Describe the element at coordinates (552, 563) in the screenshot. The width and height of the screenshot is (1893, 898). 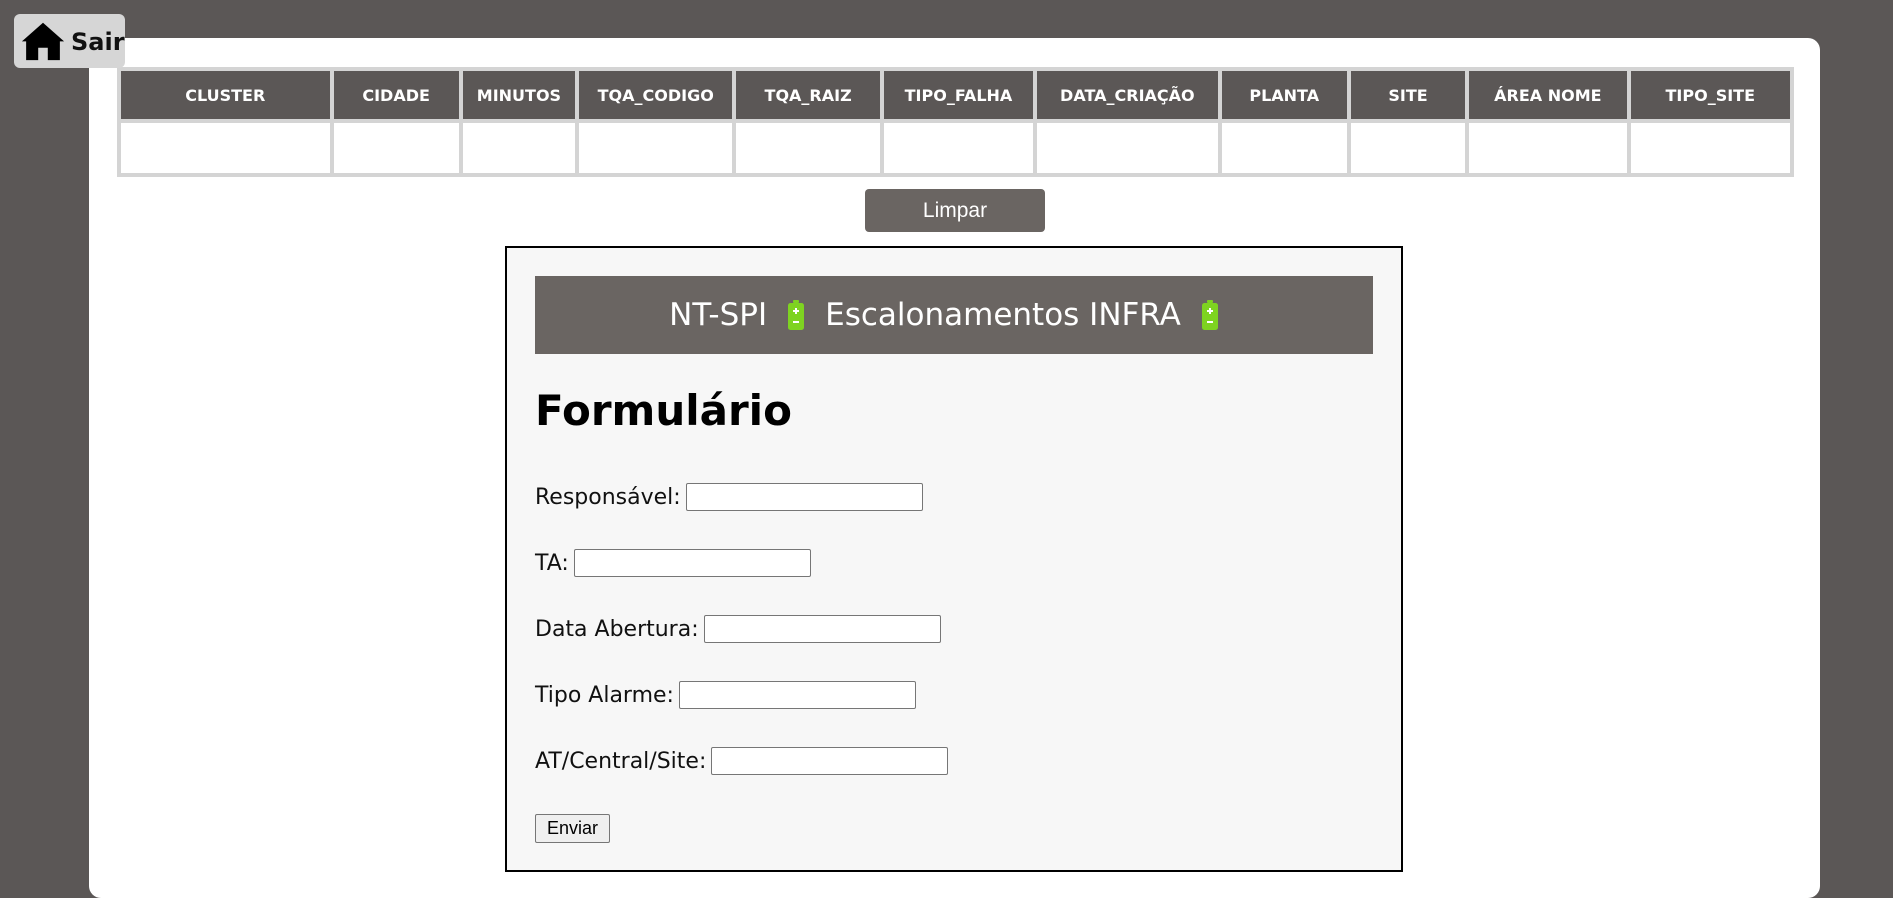
I see `field-label: TA:` at that location.